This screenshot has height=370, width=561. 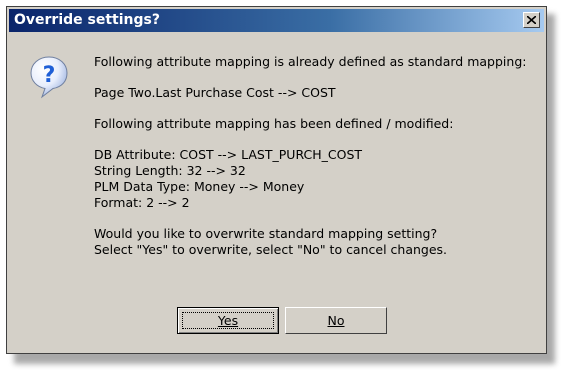 What do you see at coordinates (215, 92) in the screenshot?
I see `message-line-standard-mapping: Page Two.Last Purchase Cost --> COST` at bounding box center [215, 92].